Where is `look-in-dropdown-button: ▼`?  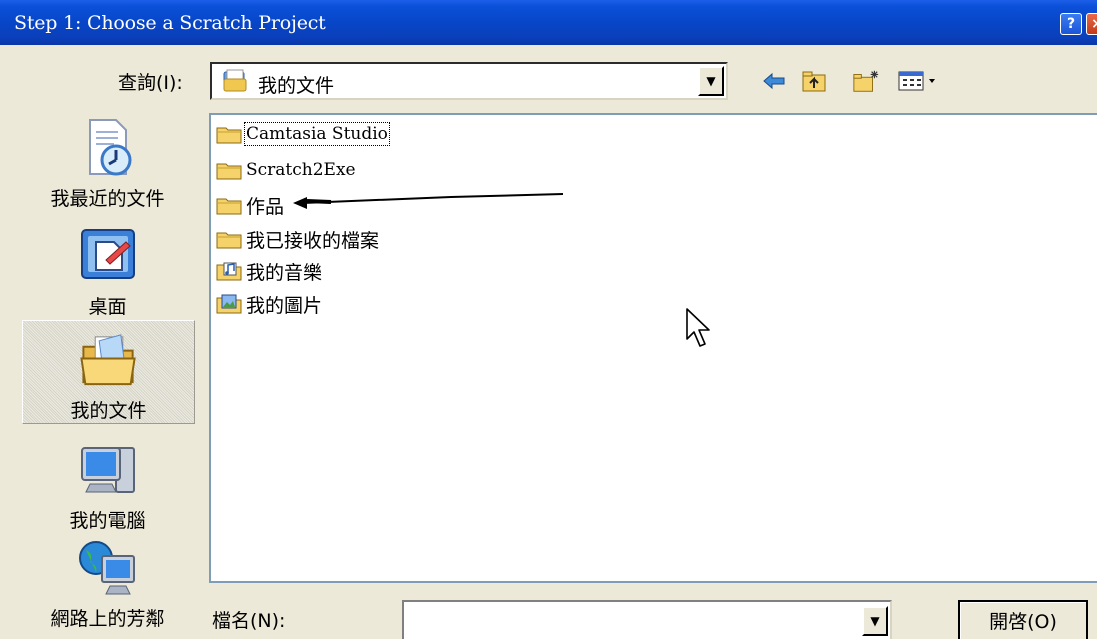 look-in-dropdown-button: ▼ is located at coordinates (711, 81).